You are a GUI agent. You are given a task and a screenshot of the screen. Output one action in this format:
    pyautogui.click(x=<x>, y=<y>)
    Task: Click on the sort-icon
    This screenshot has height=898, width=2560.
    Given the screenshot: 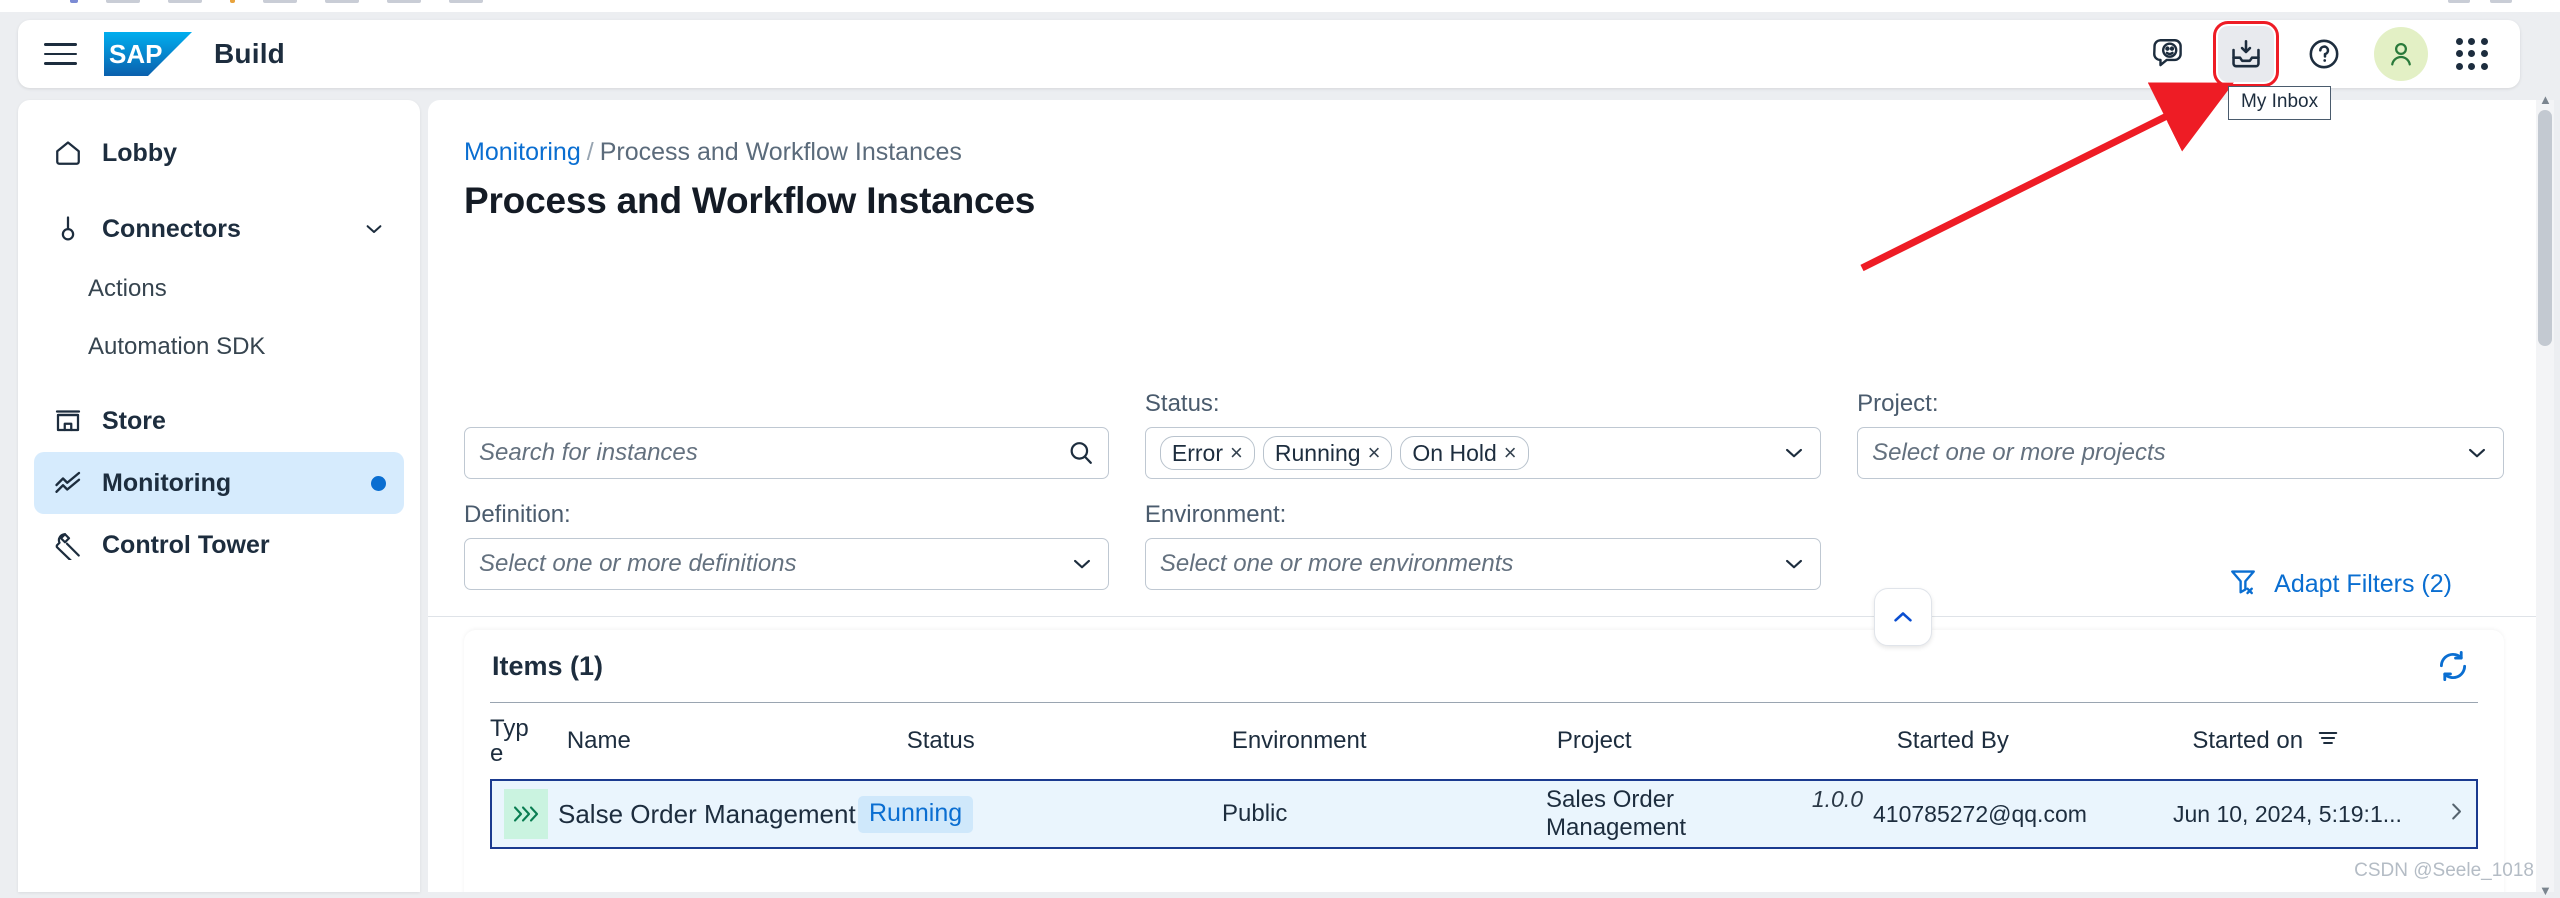 What is the action you would take?
    pyautogui.click(x=2328, y=741)
    